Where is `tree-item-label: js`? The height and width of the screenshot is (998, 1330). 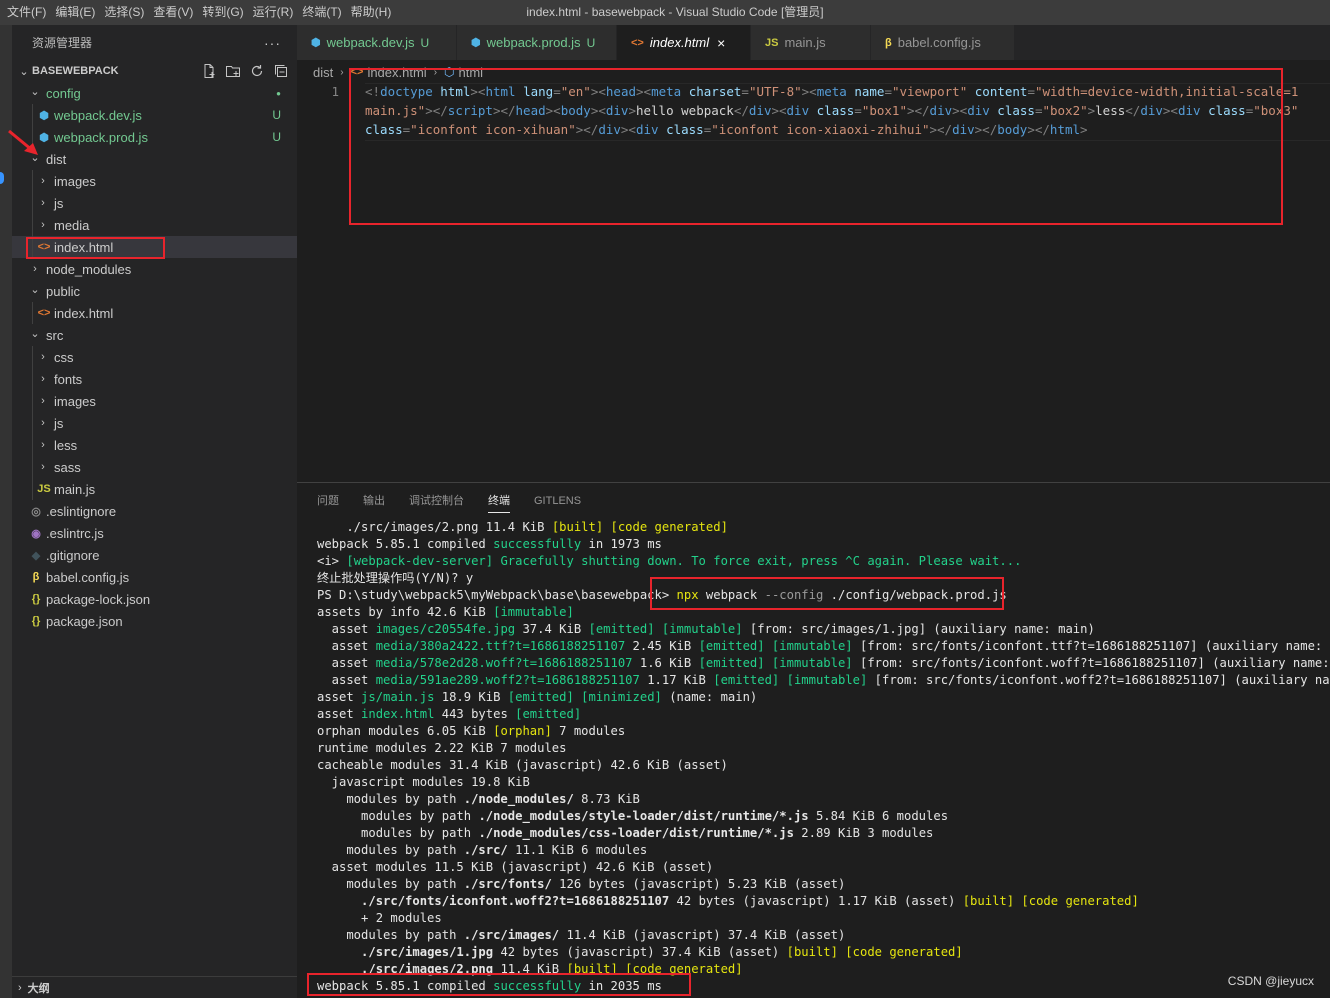
tree-item-label: js is located at coordinates (59, 423).